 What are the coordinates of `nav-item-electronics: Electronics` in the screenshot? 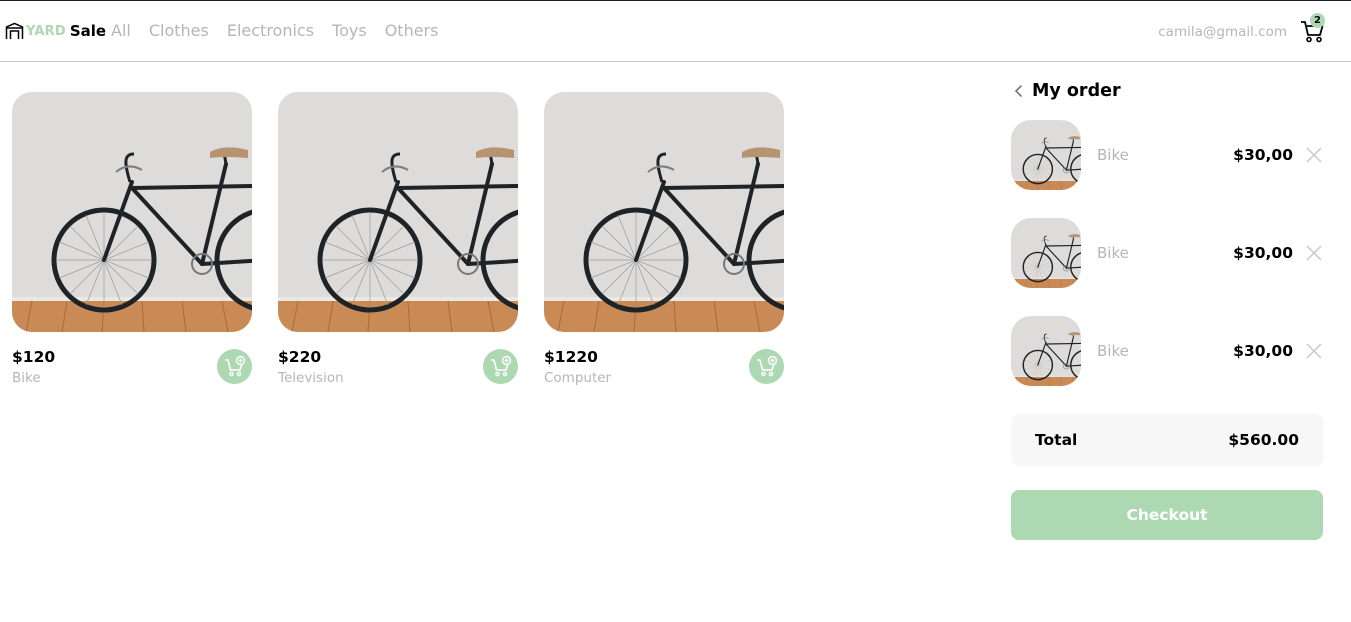 It's located at (270, 31).